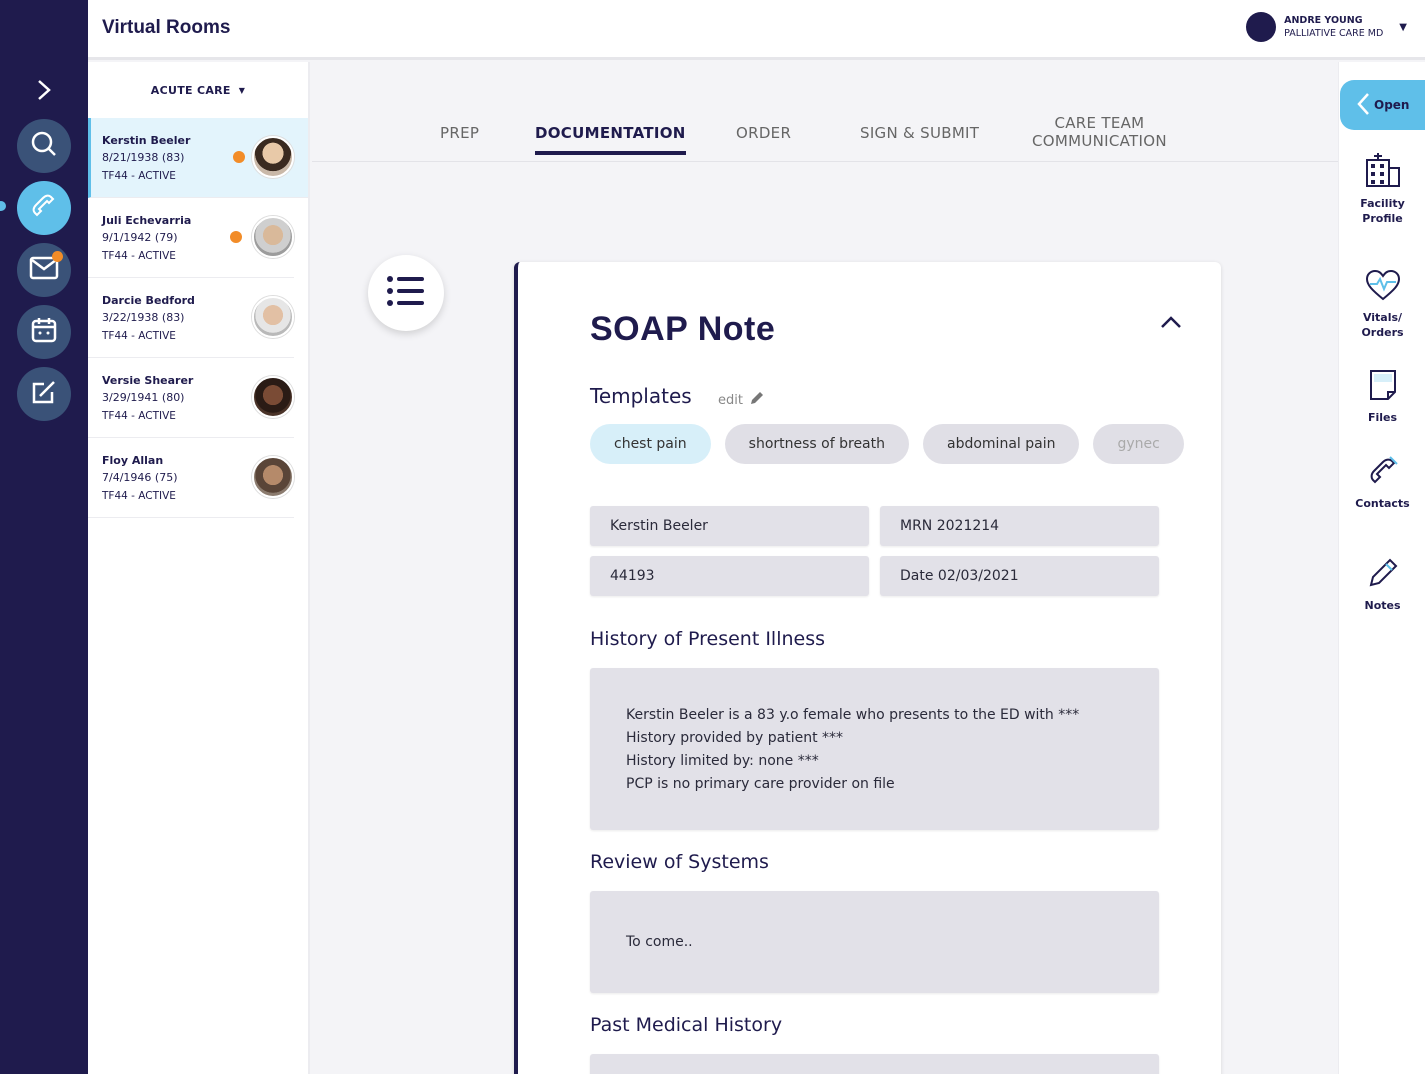  I want to click on ros-textarea: To come.., so click(874, 942).